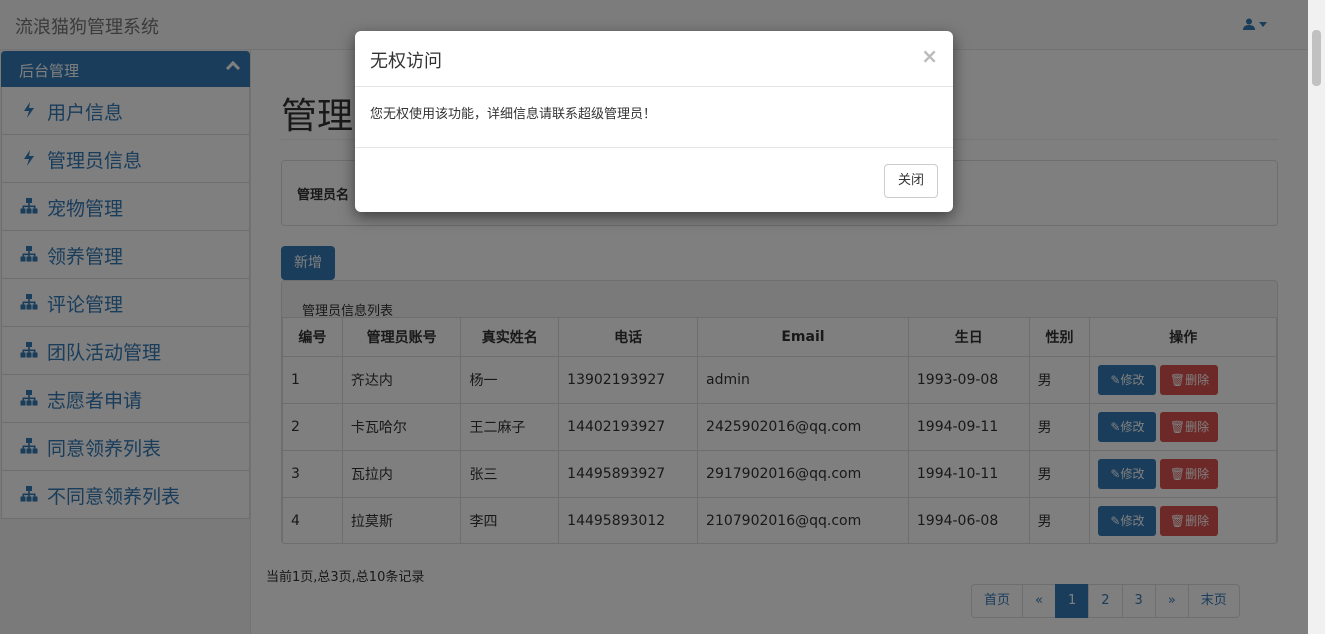  Describe the element at coordinates (406, 61) in the screenshot. I see `modal-title: 无权访问` at that location.